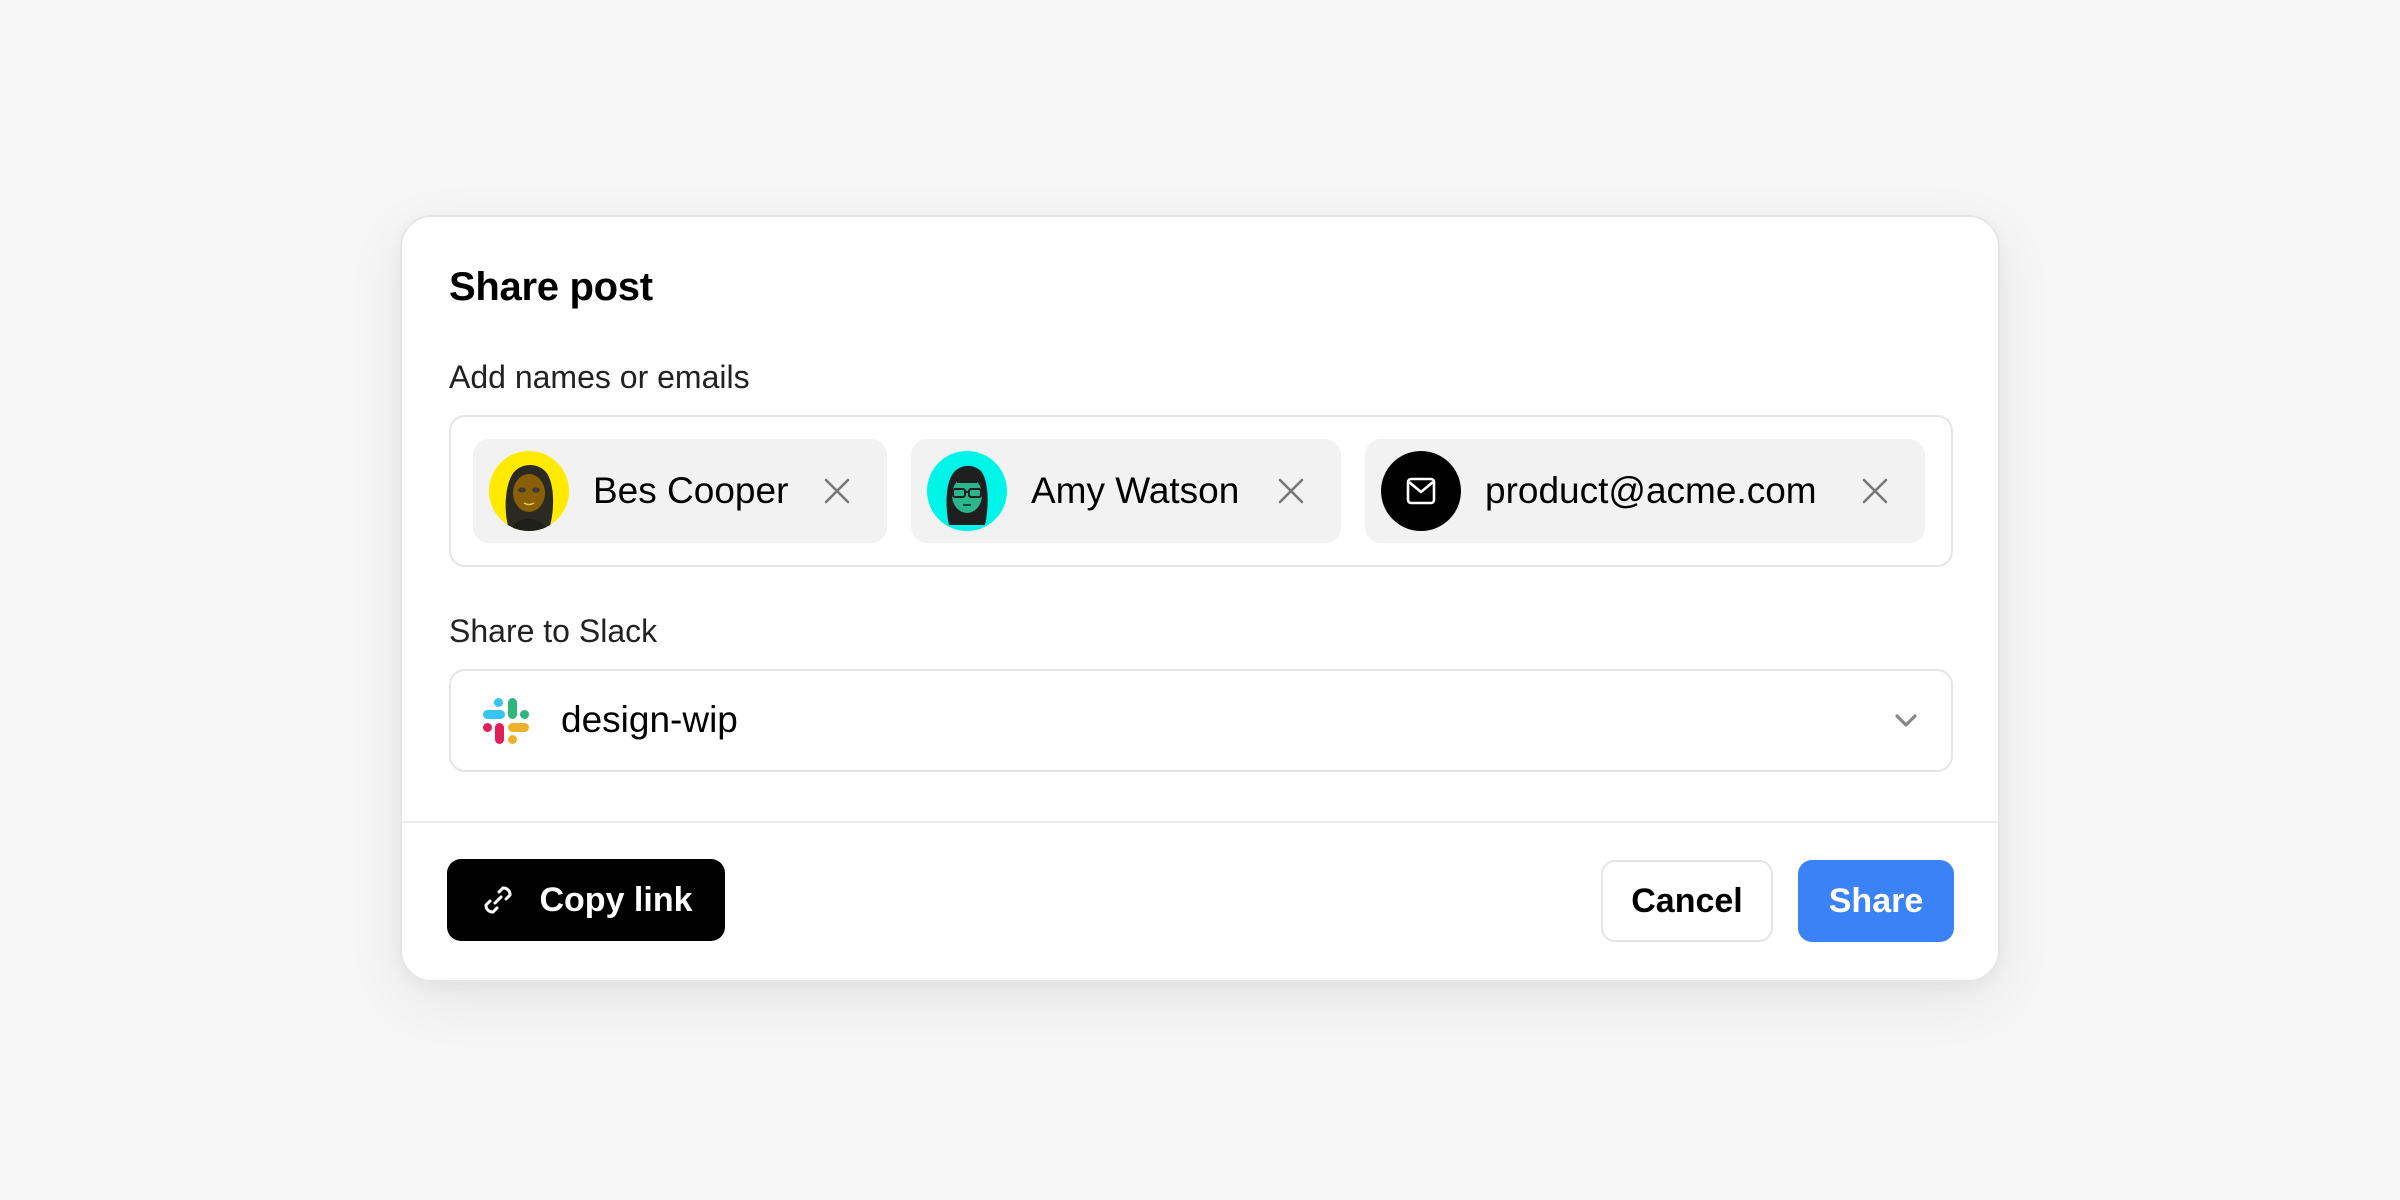 The image size is (2400, 1200). What do you see at coordinates (649, 719) in the screenshot?
I see `slack-channel-value: design-wip` at bounding box center [649, 719].